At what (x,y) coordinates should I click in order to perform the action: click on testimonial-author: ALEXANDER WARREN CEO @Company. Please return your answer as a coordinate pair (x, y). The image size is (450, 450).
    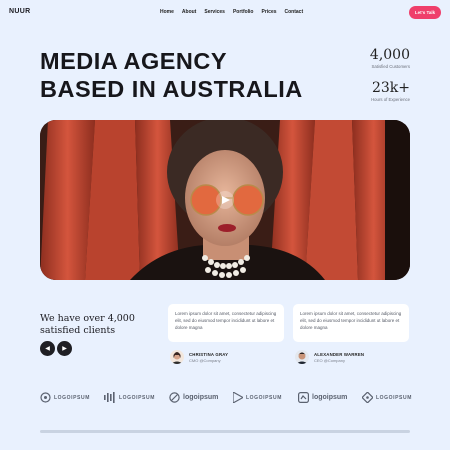
    Looking at the image, I should click on (329, 357).